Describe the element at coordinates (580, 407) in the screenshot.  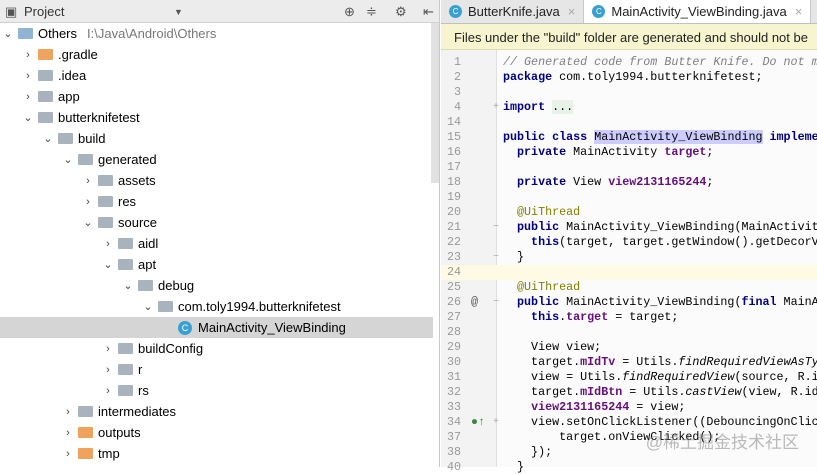
I see `code-token: view2131165244` at that location.